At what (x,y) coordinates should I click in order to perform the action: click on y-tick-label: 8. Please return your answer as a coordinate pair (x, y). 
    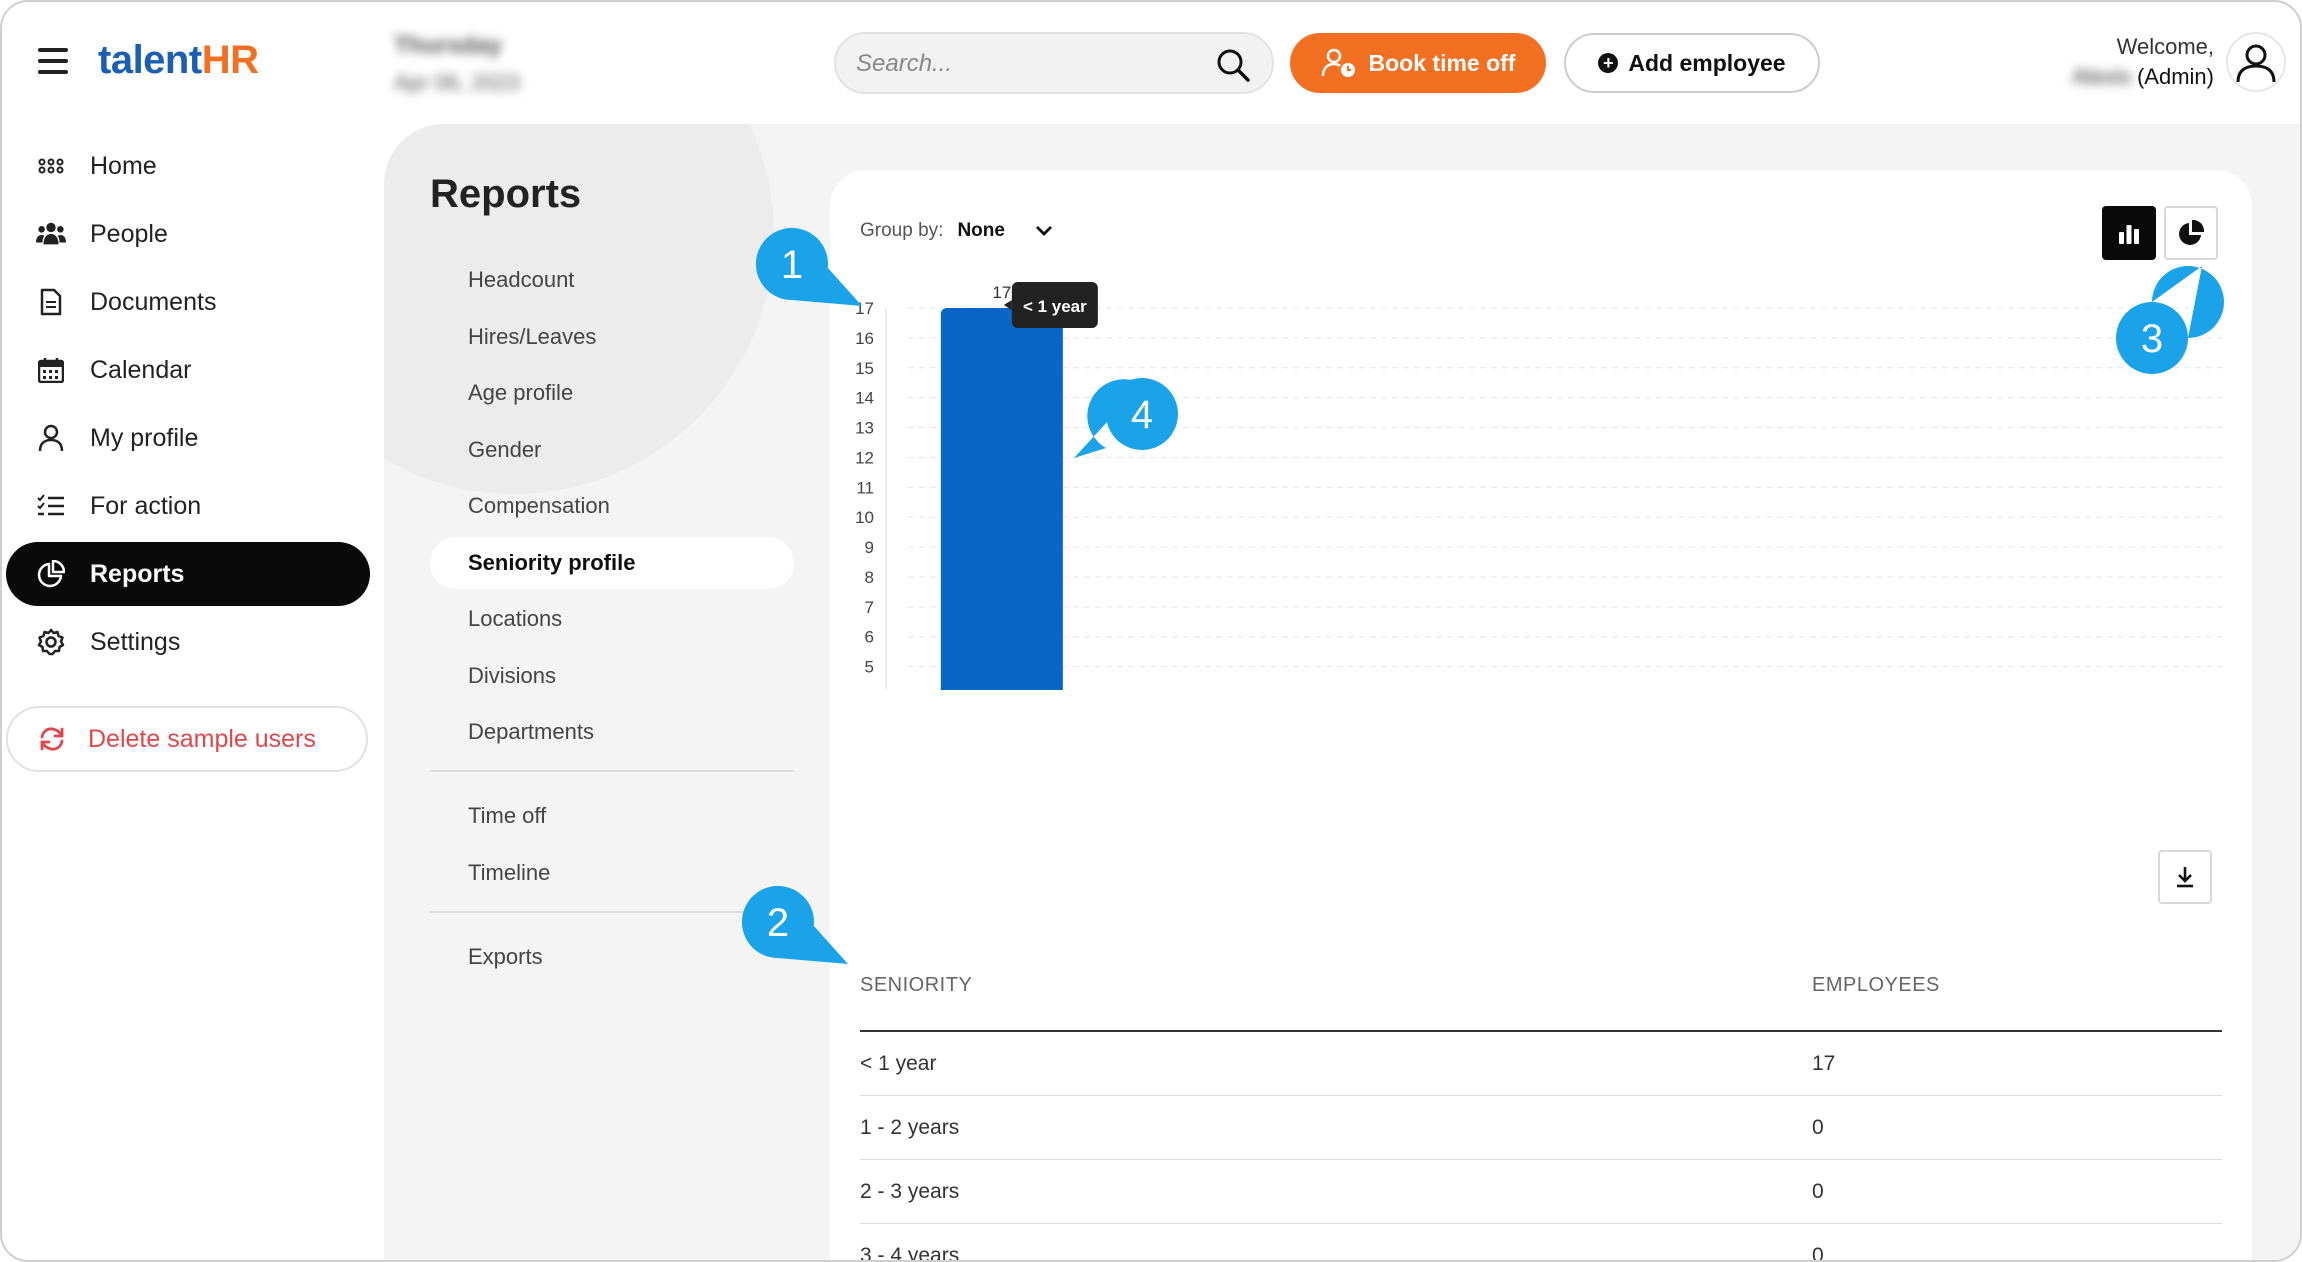
    Looking at the image, I should click on (869, 577).